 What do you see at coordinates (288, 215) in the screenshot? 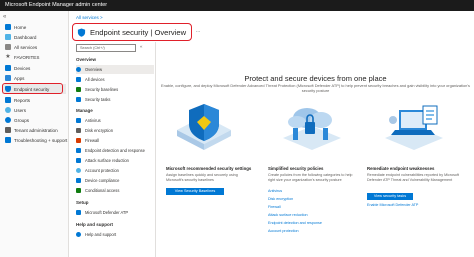
I see `link-attack-surface-reduction: Attack surface reduction` at bounding box center [288, 215].